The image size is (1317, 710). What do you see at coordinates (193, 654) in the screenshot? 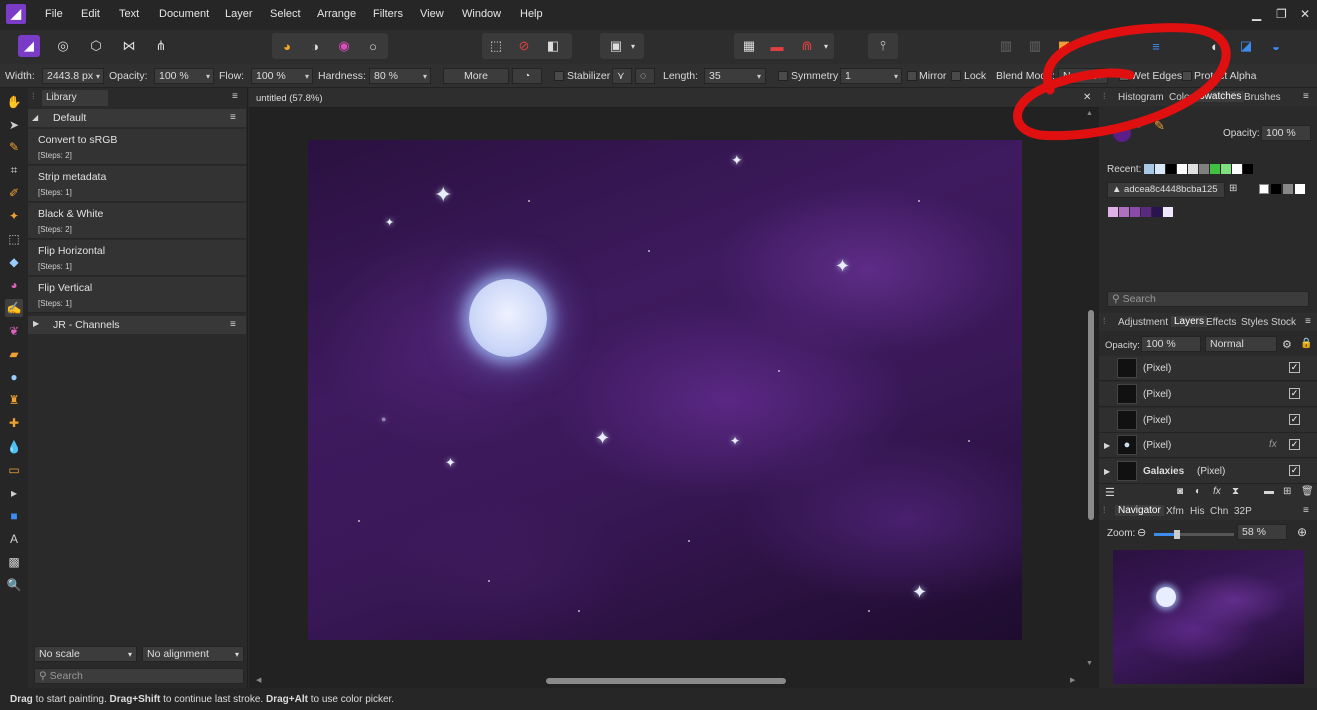
I see `alignment-select: No alignment ▾` at bounding box center [193, 654].